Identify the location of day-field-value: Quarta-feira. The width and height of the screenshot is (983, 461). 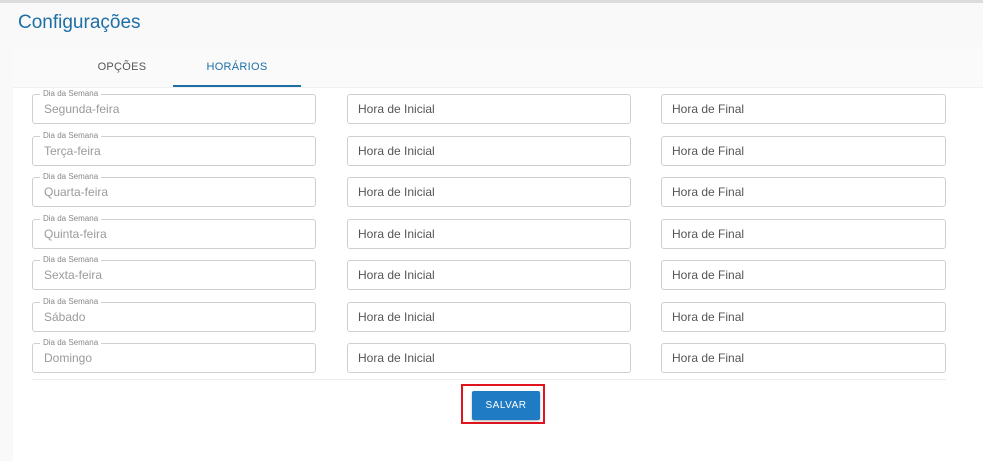
(76, 192).